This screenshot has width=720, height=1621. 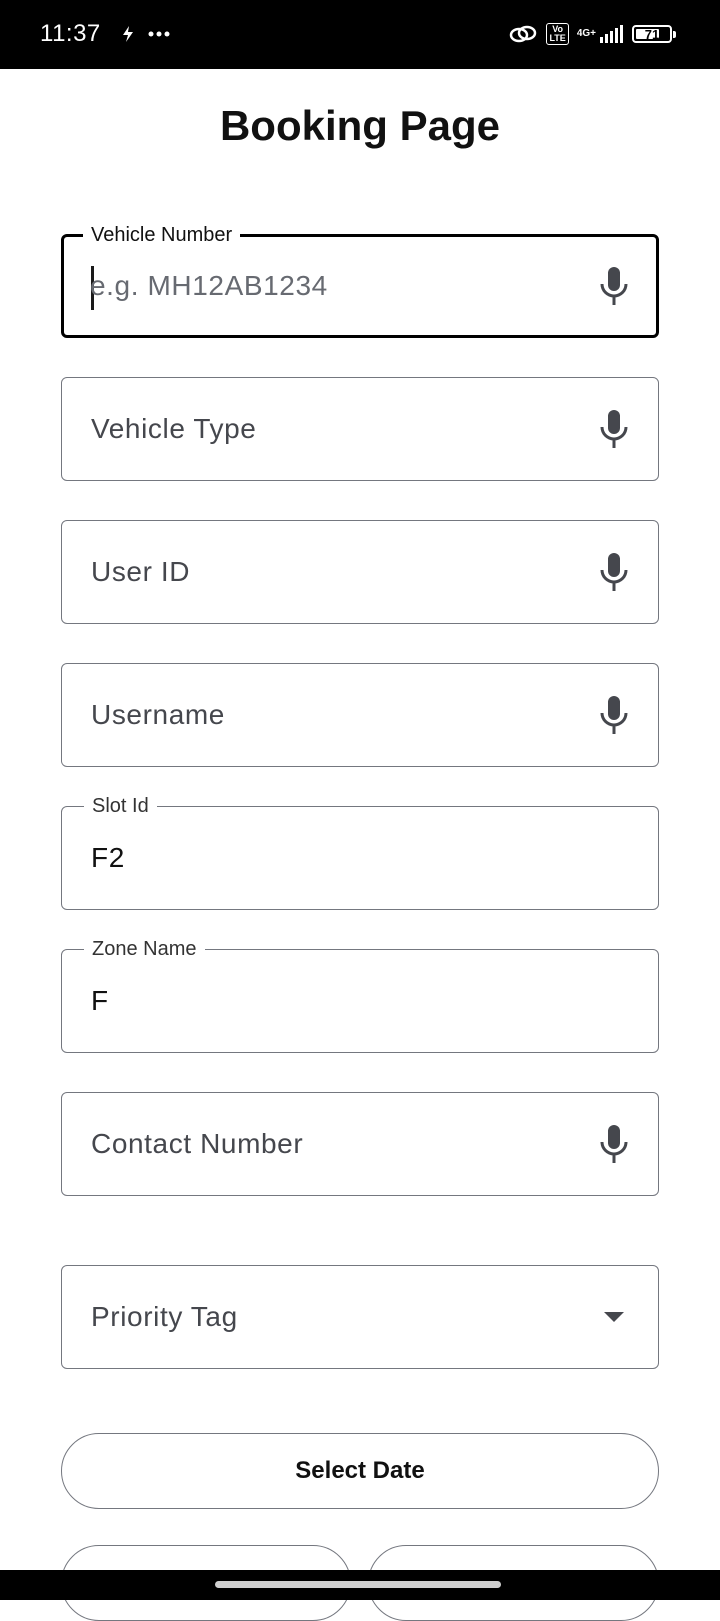 I want to click on select-date-button: Select Date, so click(x=360, y=1471).